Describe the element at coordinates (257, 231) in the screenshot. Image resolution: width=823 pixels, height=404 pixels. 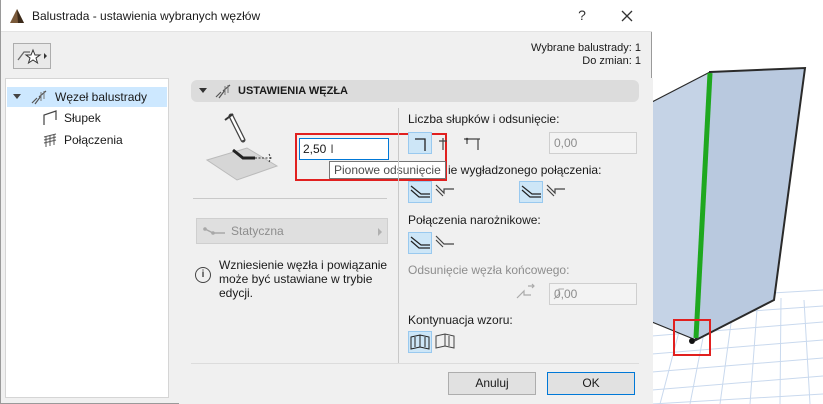
I see `static-dropdown-label: Statyczna` at that location.